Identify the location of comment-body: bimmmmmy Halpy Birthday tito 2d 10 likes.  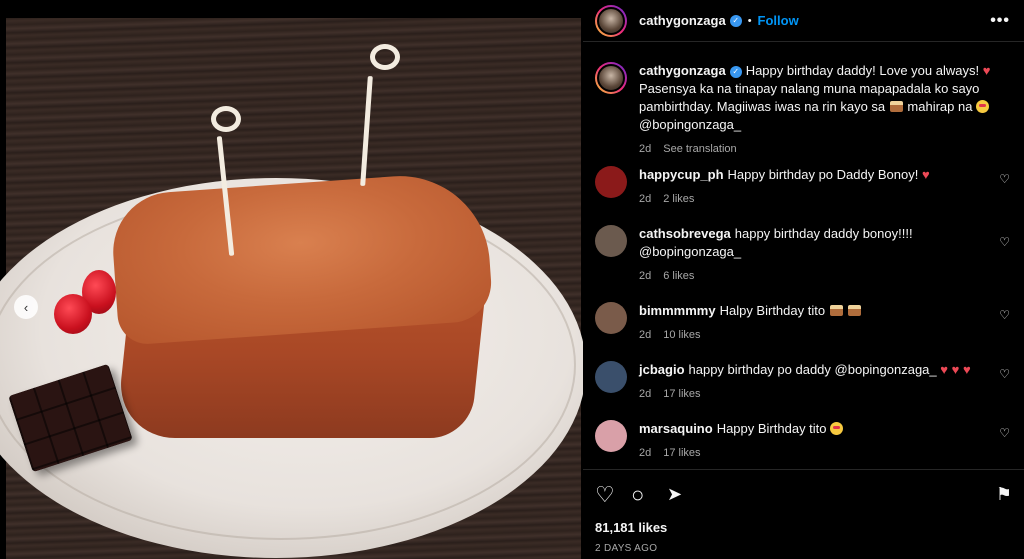
(819, 323).